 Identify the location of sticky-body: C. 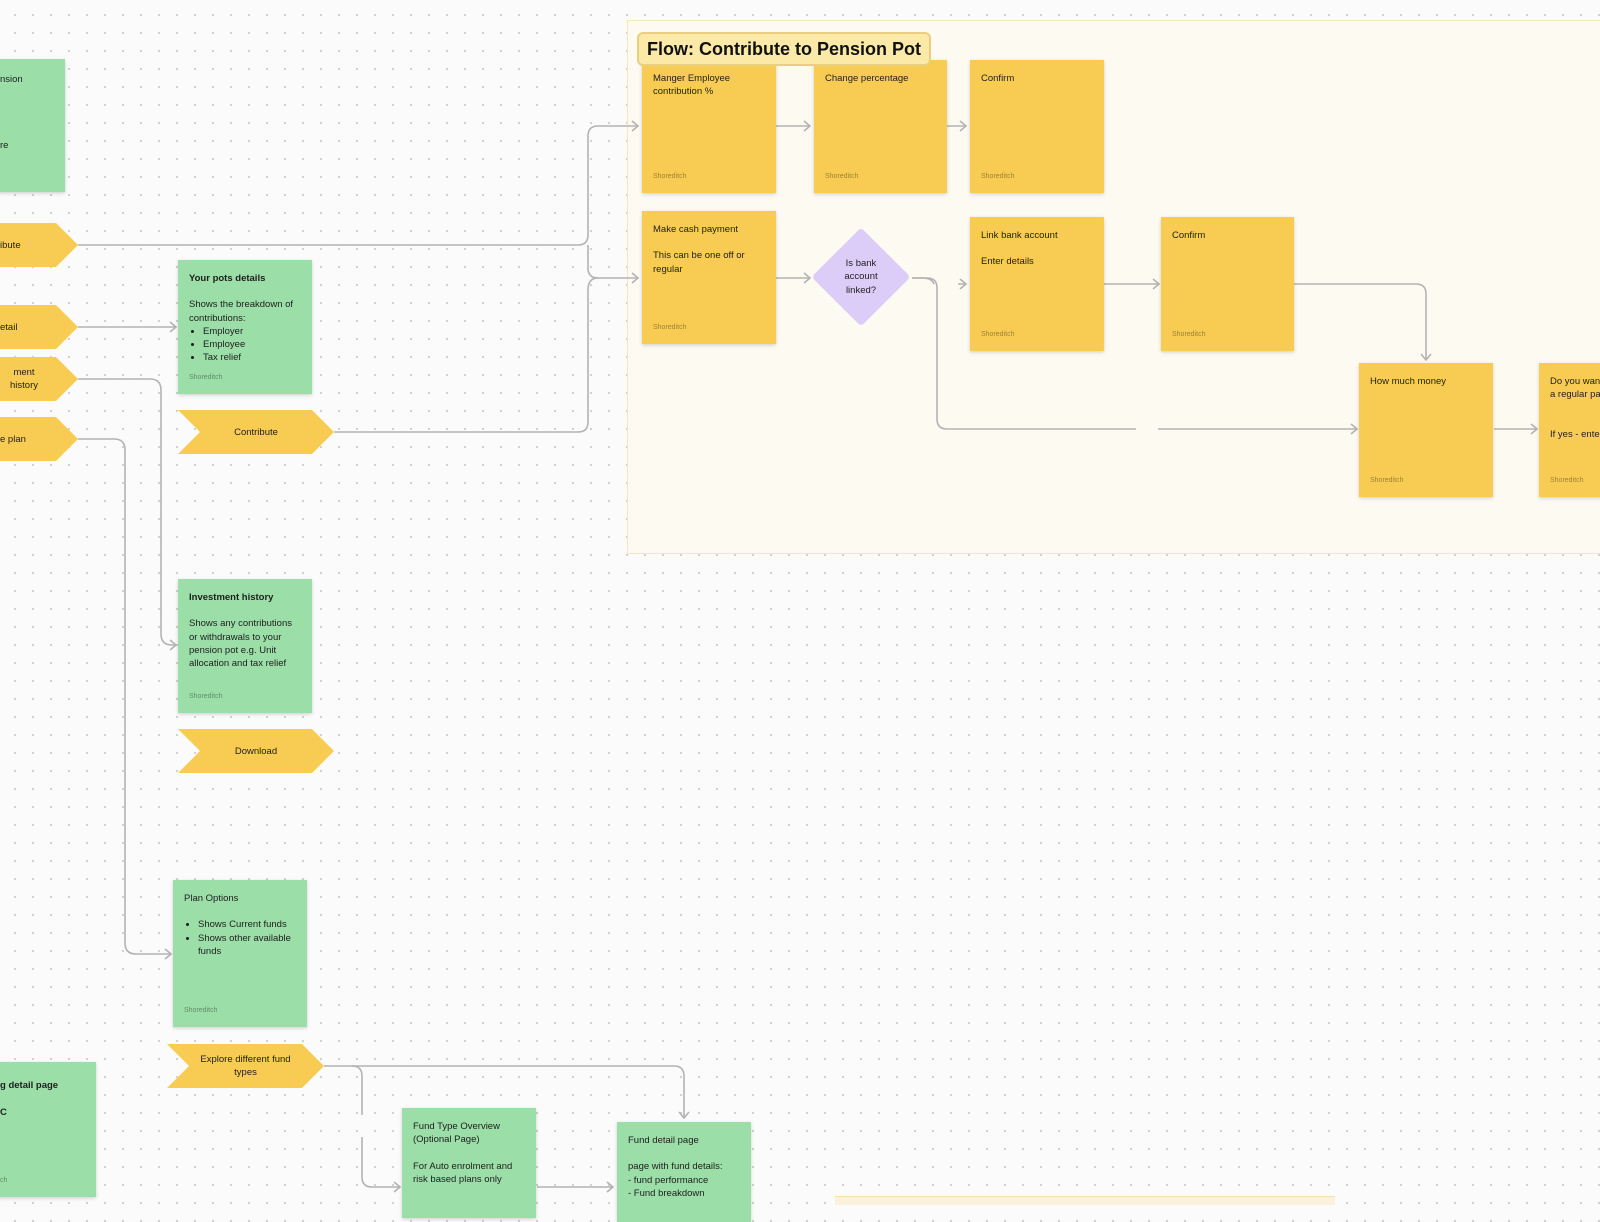
(3, 1112).